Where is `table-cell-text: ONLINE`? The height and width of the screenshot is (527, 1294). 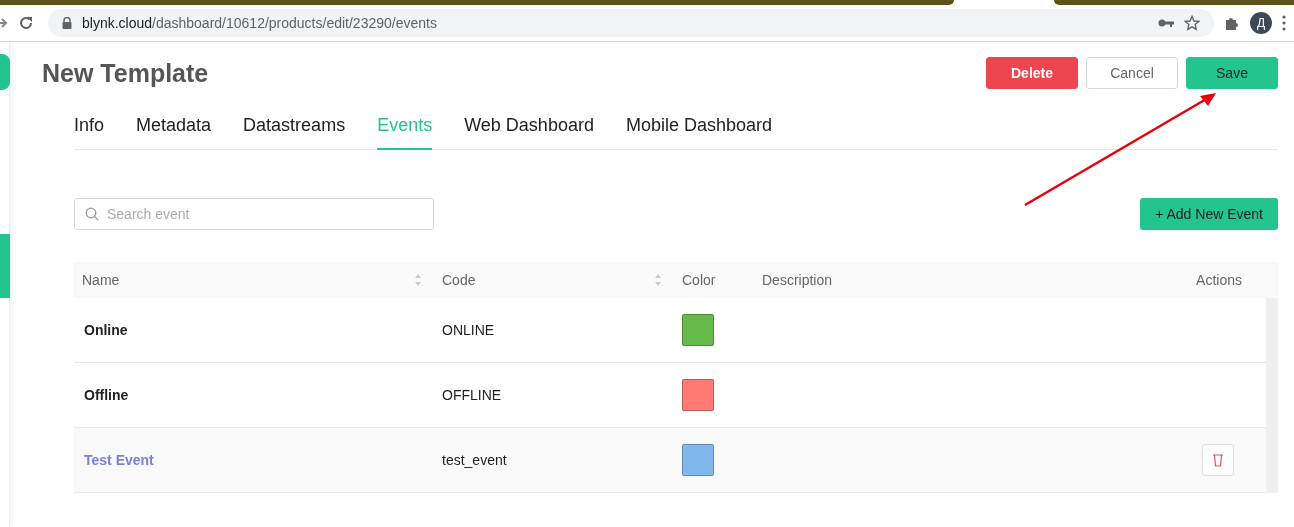 table-cell-text: ONLINE is located at coordinates (468, 330).